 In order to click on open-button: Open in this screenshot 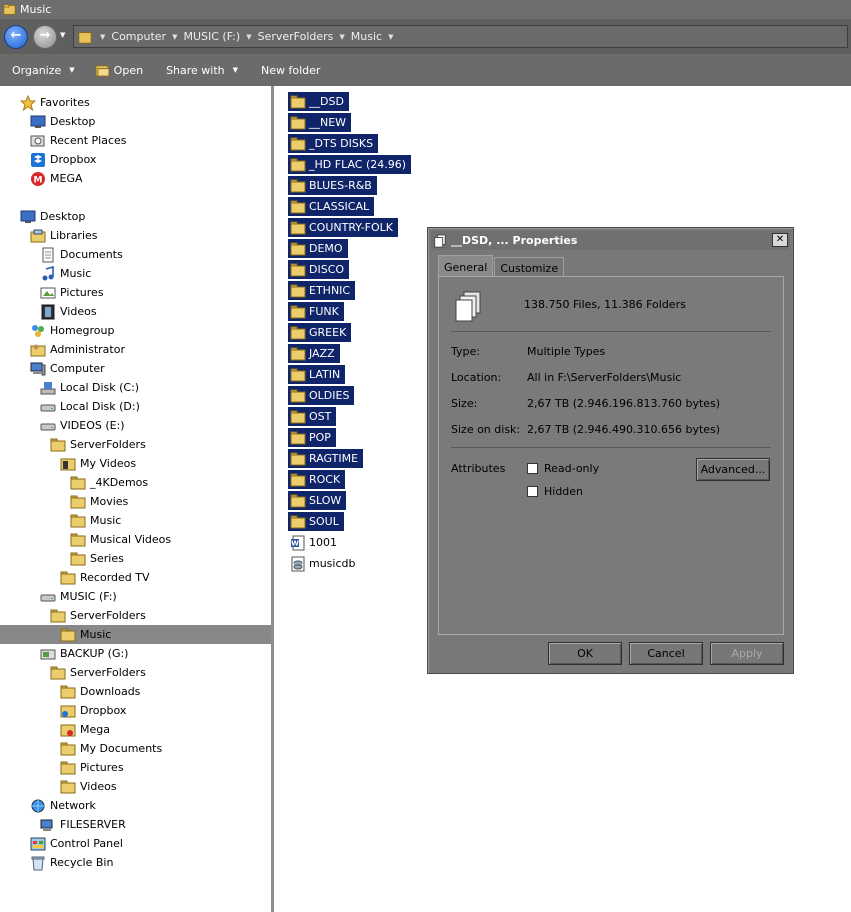, I will do `click(120, 70)`.